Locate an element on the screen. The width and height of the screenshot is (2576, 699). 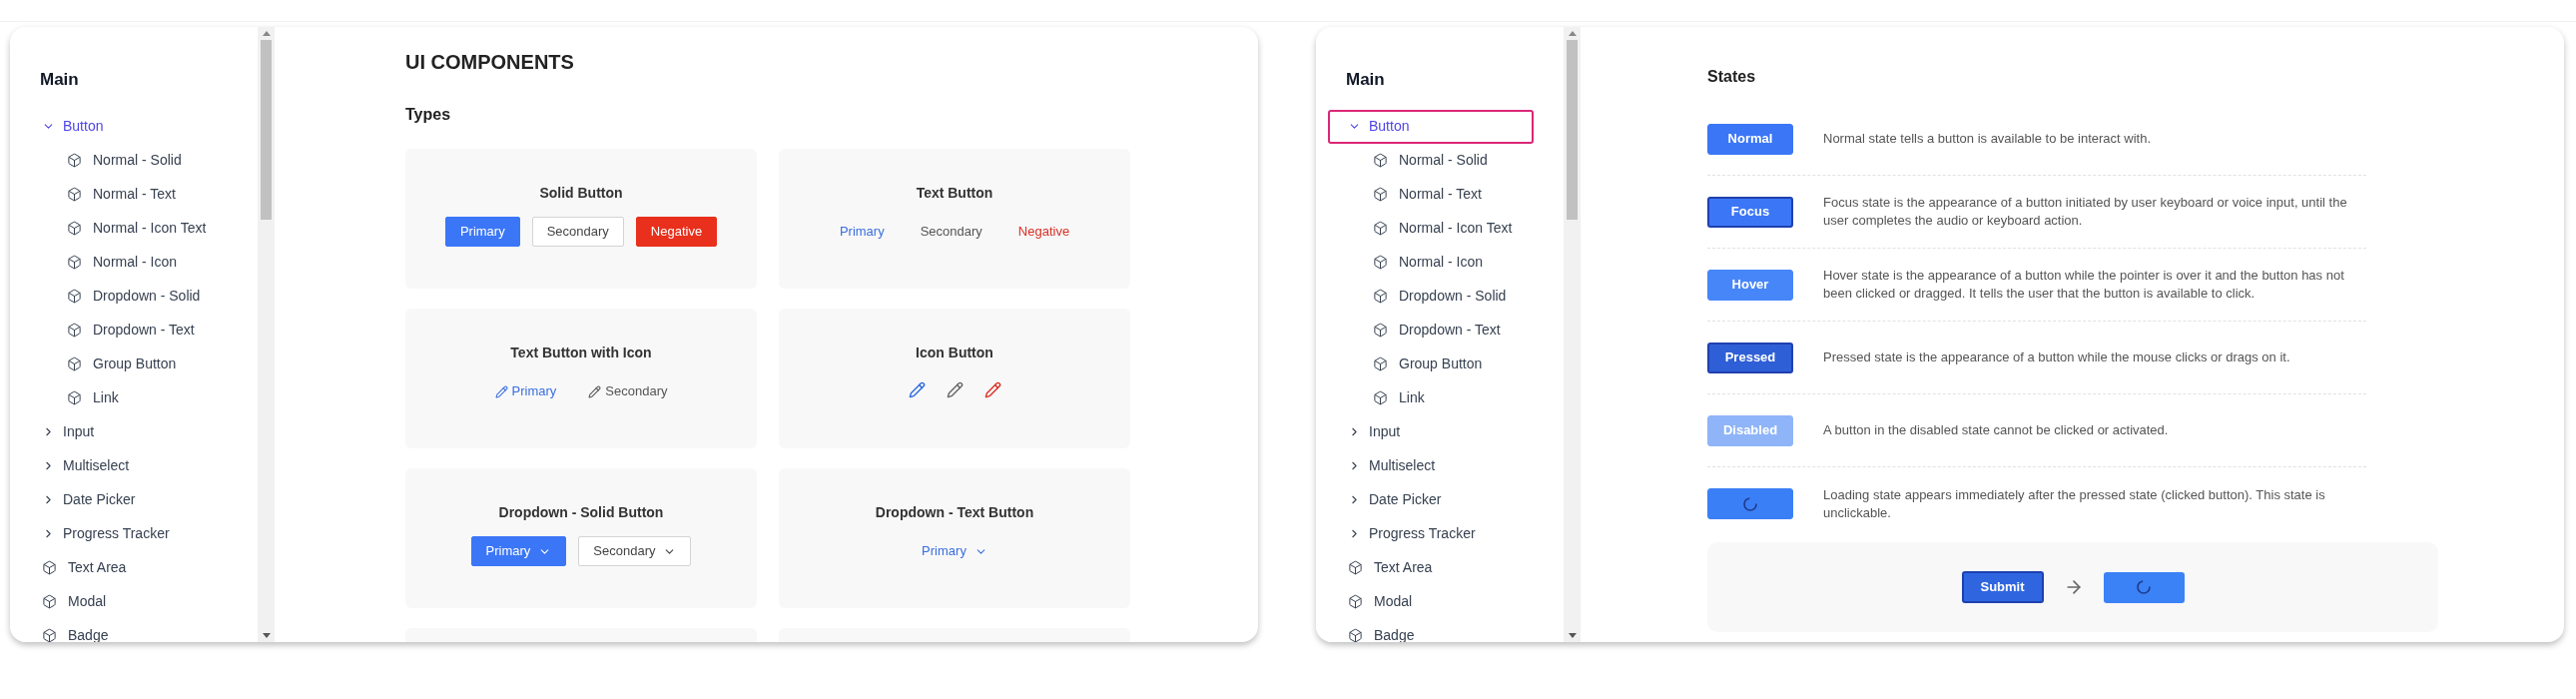
card-title: Dropdown - Text Button is located at coordinates (955, 512).